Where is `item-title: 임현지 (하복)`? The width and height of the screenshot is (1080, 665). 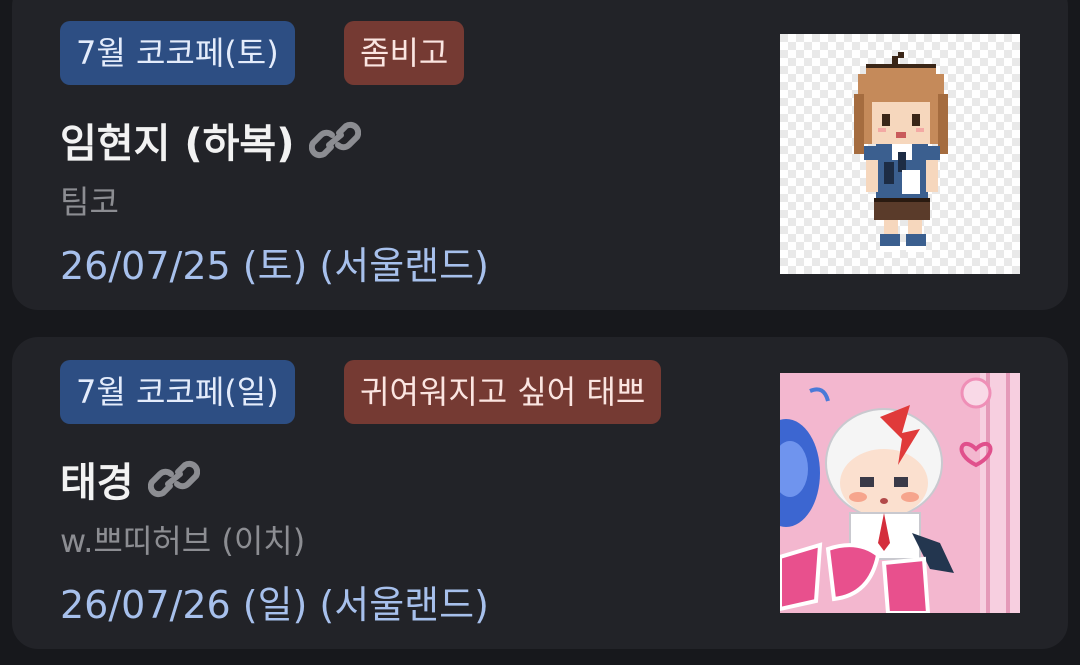
item-title: 임현지 (하복) is located at coordinates (210, 140).